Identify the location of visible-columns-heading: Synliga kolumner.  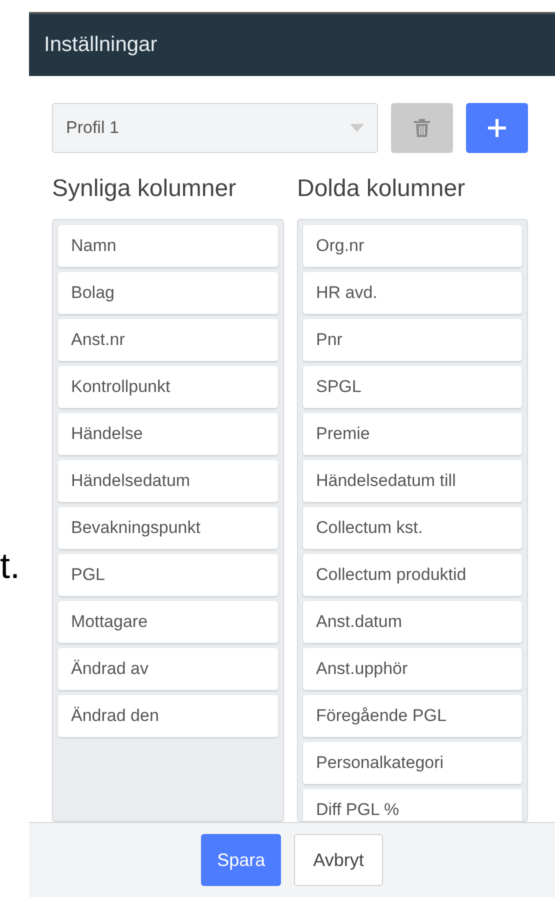
(145, 189).